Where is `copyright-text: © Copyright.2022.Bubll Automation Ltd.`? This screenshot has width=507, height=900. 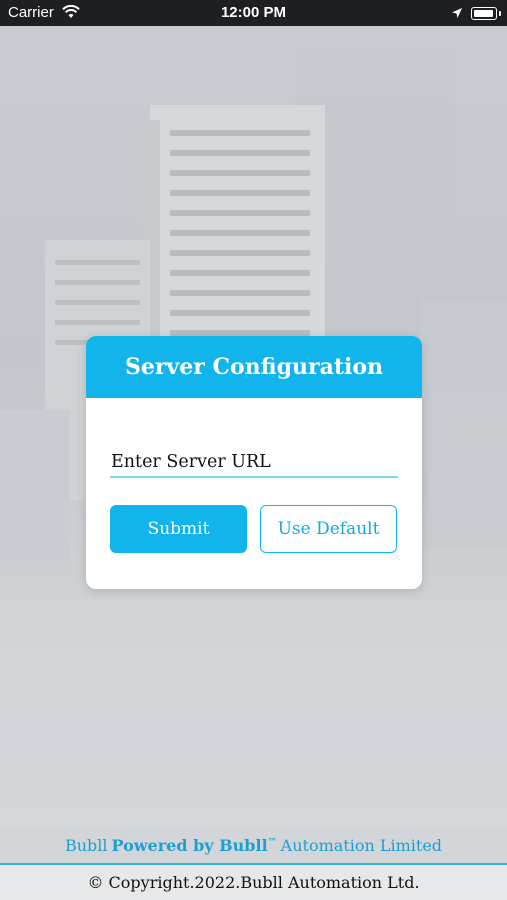
copyright-text: © Copyright.2022.Bubll Automation Ltd. is located at coordinates (253, 882).